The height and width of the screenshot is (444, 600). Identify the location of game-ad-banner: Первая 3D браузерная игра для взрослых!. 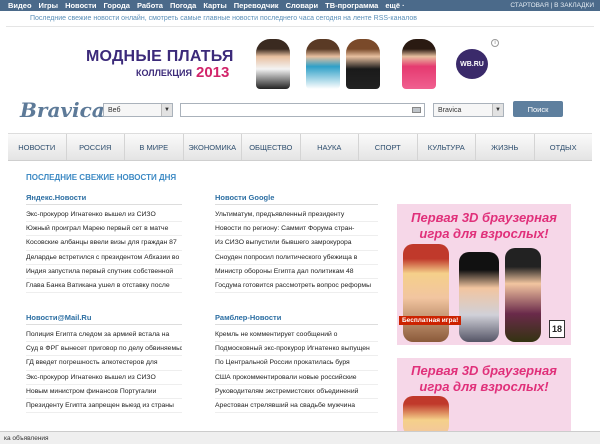
(484, 394).